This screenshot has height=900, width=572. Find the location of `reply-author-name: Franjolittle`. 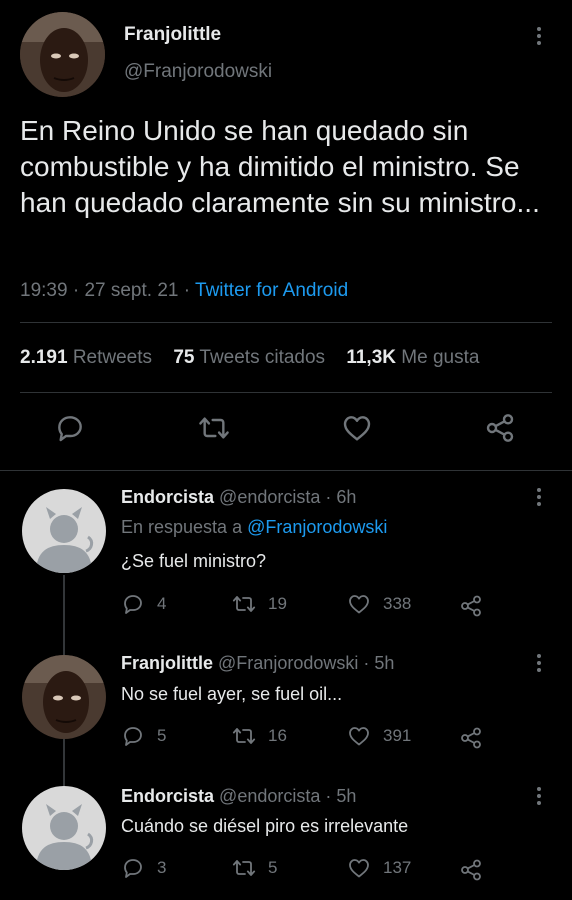

reply-author-name: Franjolittle is located at coordinates (167, 663).